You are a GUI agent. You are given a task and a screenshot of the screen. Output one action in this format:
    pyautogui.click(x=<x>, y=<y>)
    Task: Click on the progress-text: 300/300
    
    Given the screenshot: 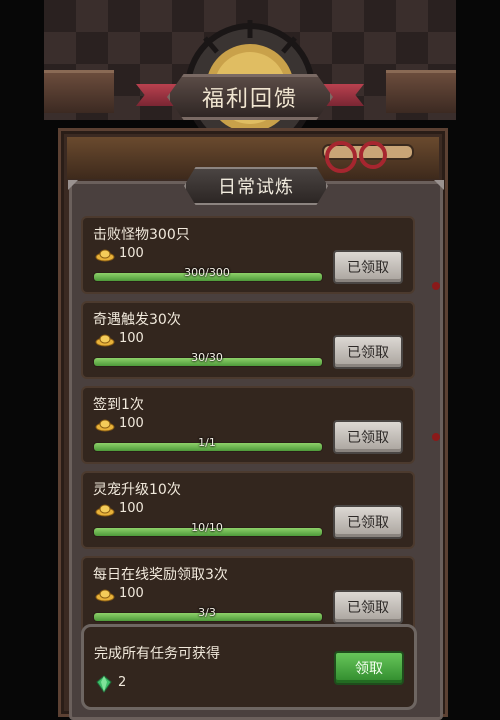 What is the action you would take?
    pyautogui.click(x=207, y=272)
    